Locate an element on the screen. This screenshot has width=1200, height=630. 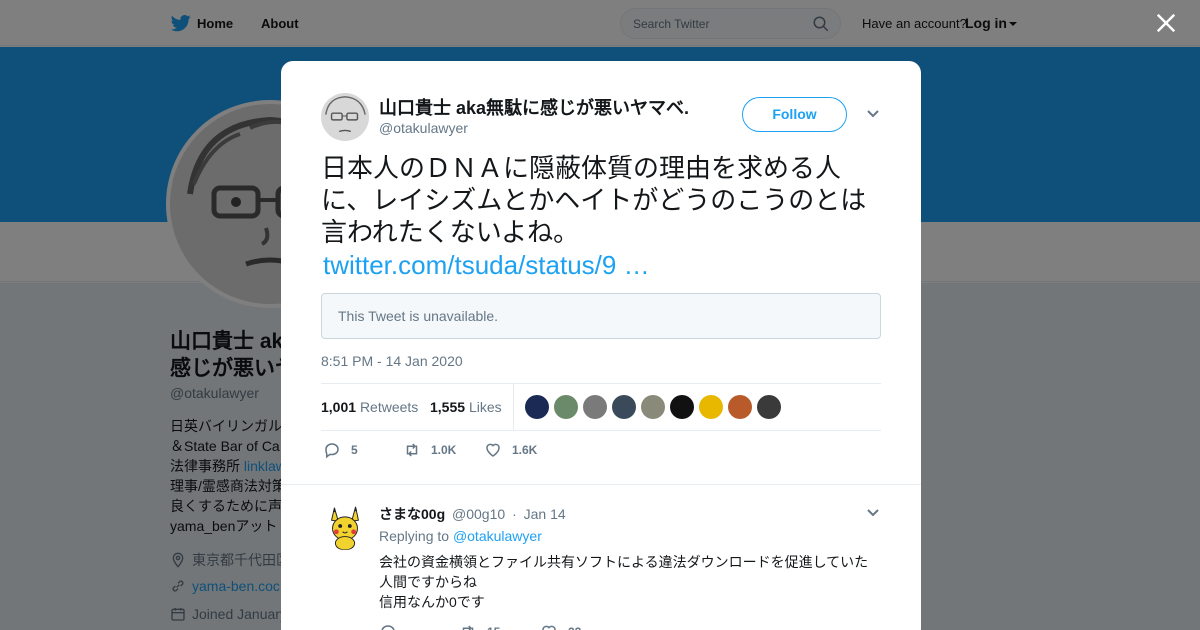
close-icon is located at coordinates (1166, 23).